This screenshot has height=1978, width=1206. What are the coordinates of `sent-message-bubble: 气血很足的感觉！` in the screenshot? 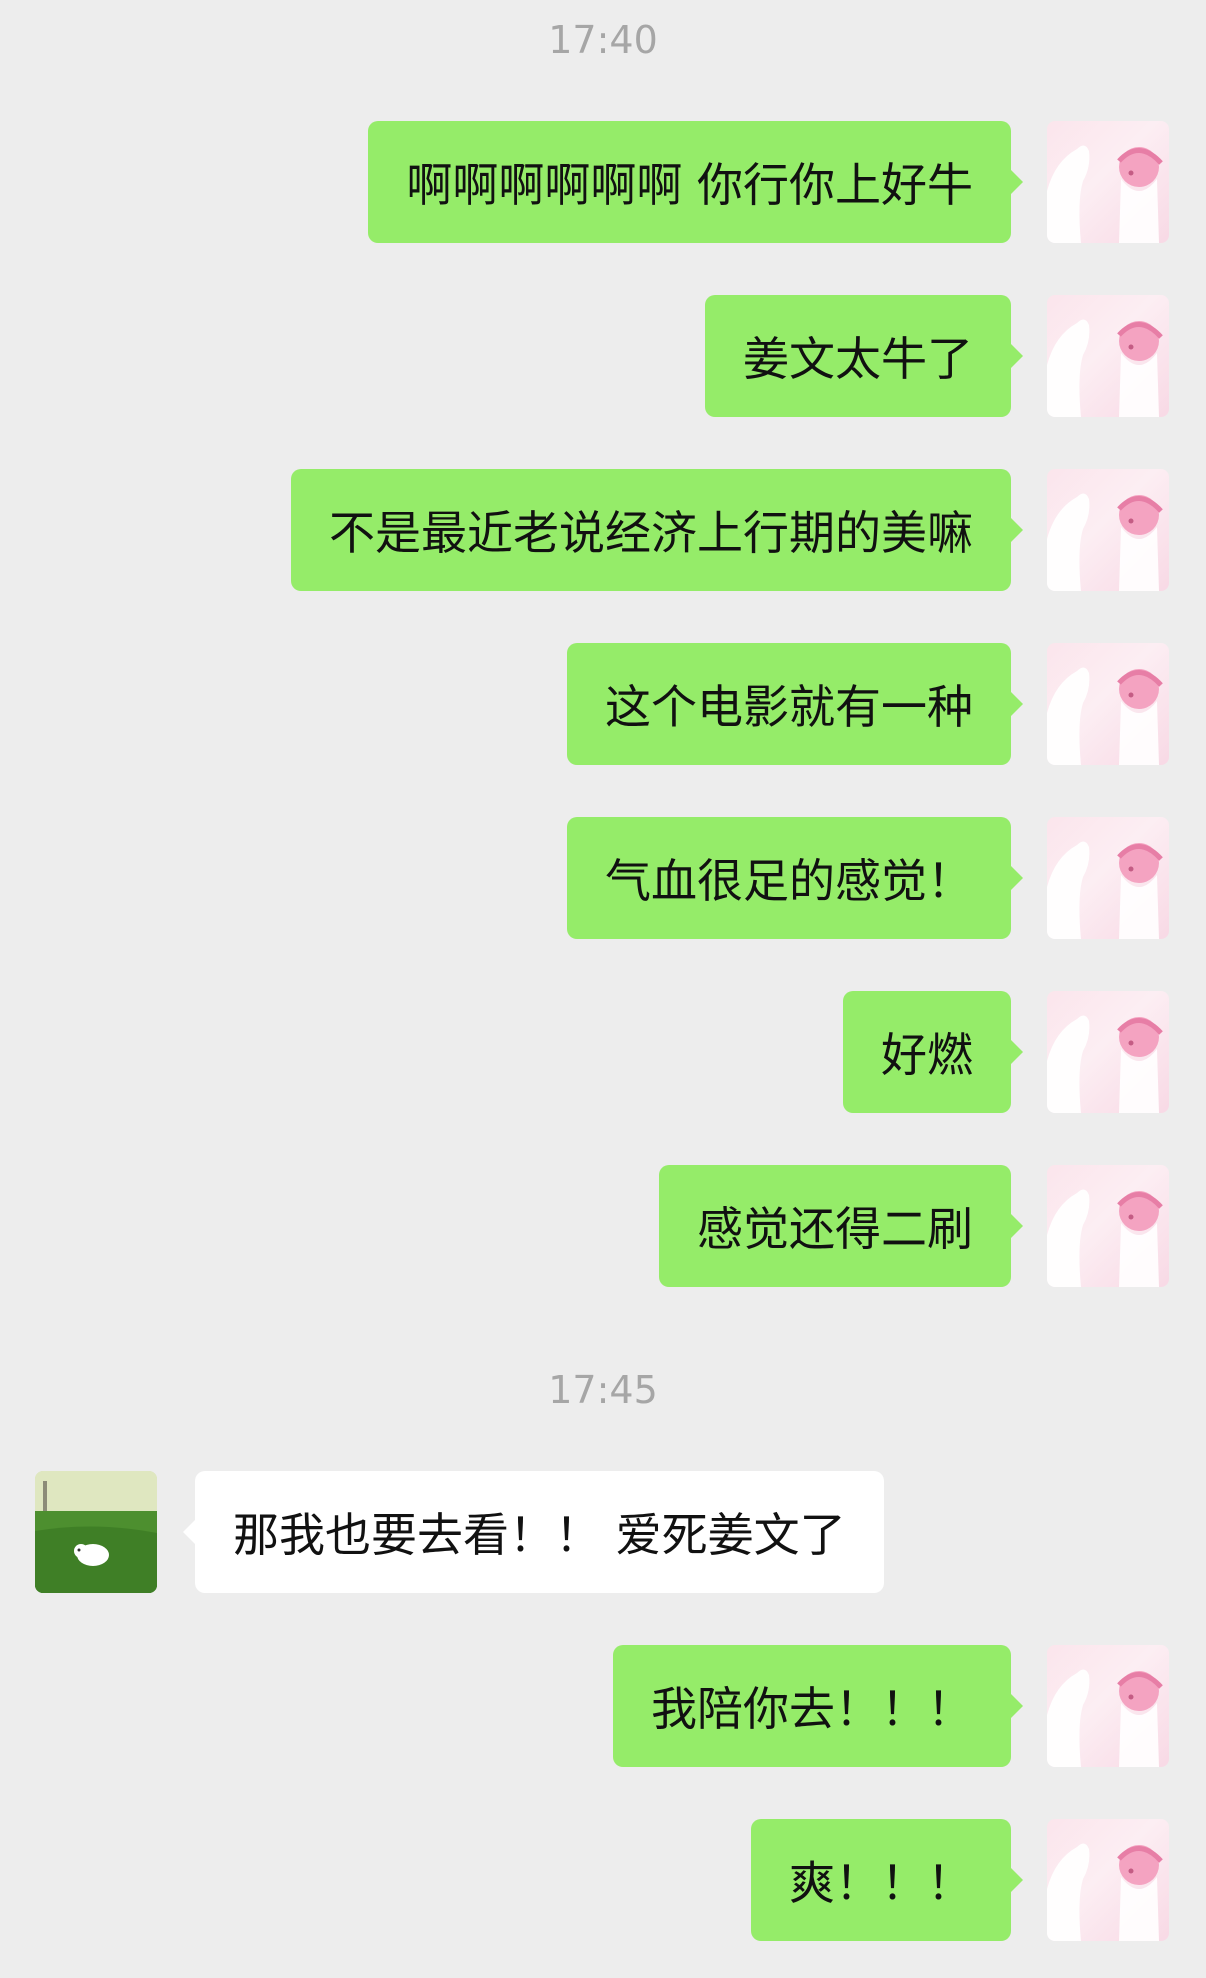 It's located at (795, 878).